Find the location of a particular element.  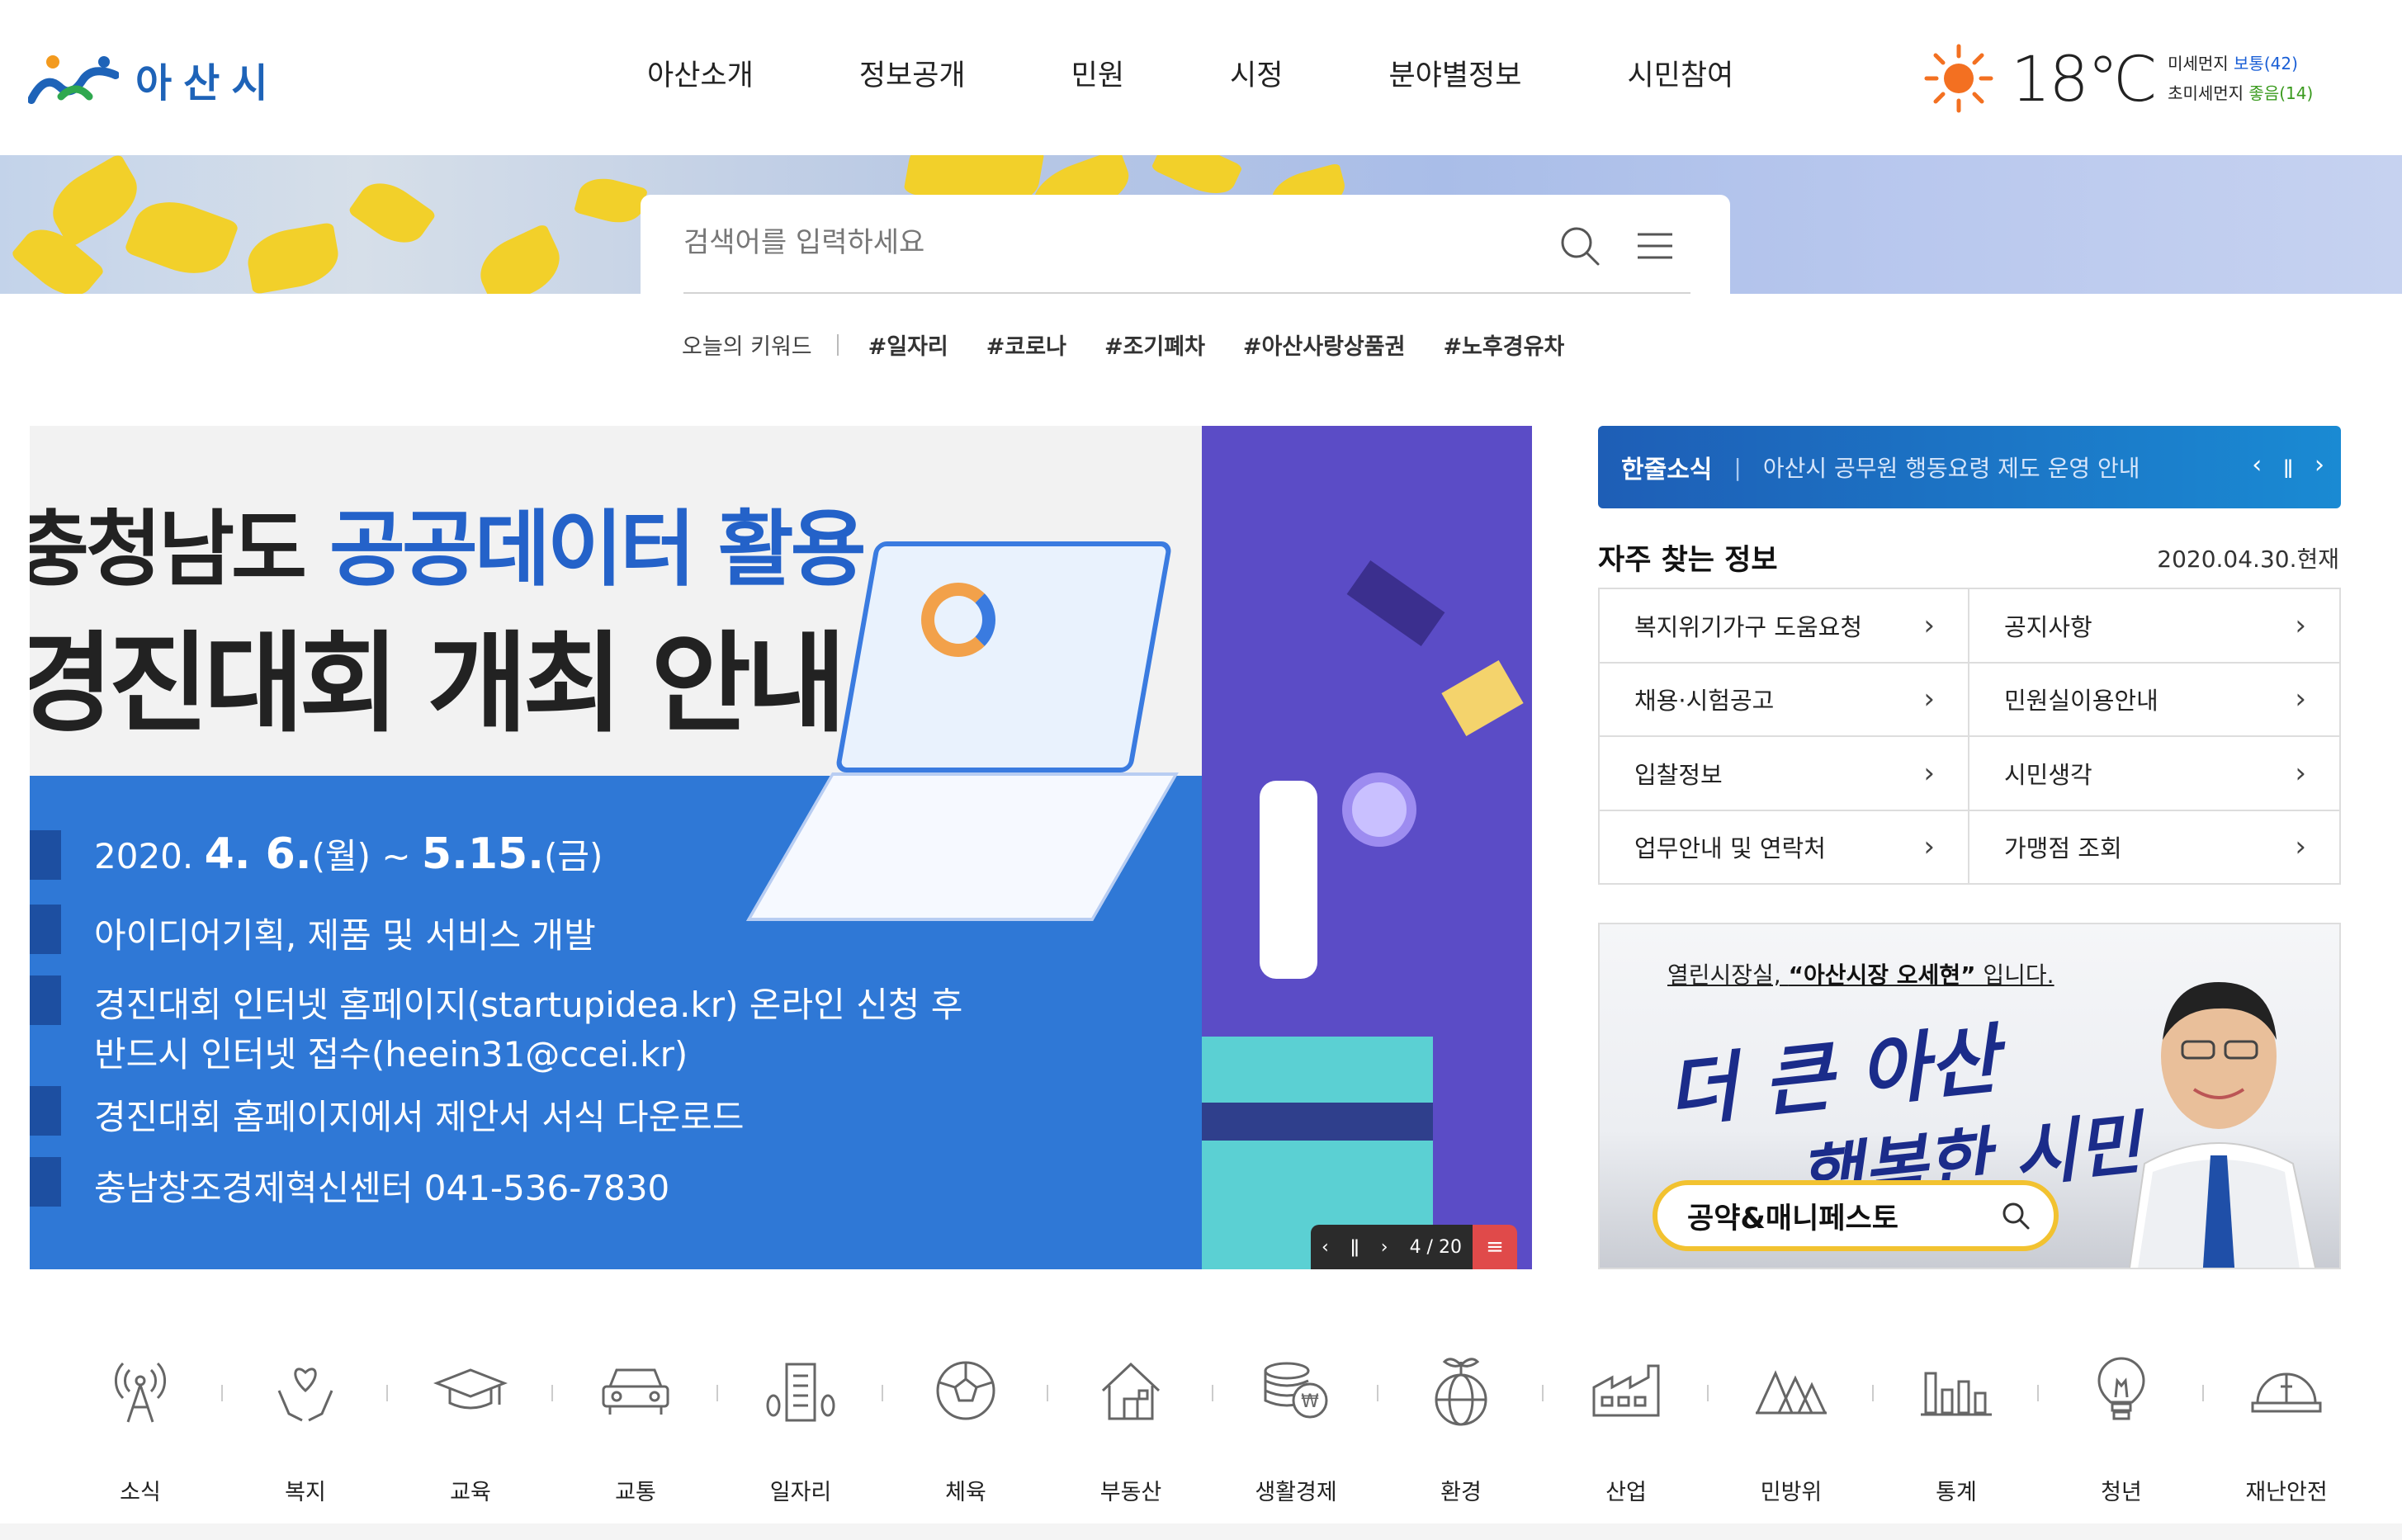

keyword-link: #아산사랑상품권 is located at coordinates (1324, 344).